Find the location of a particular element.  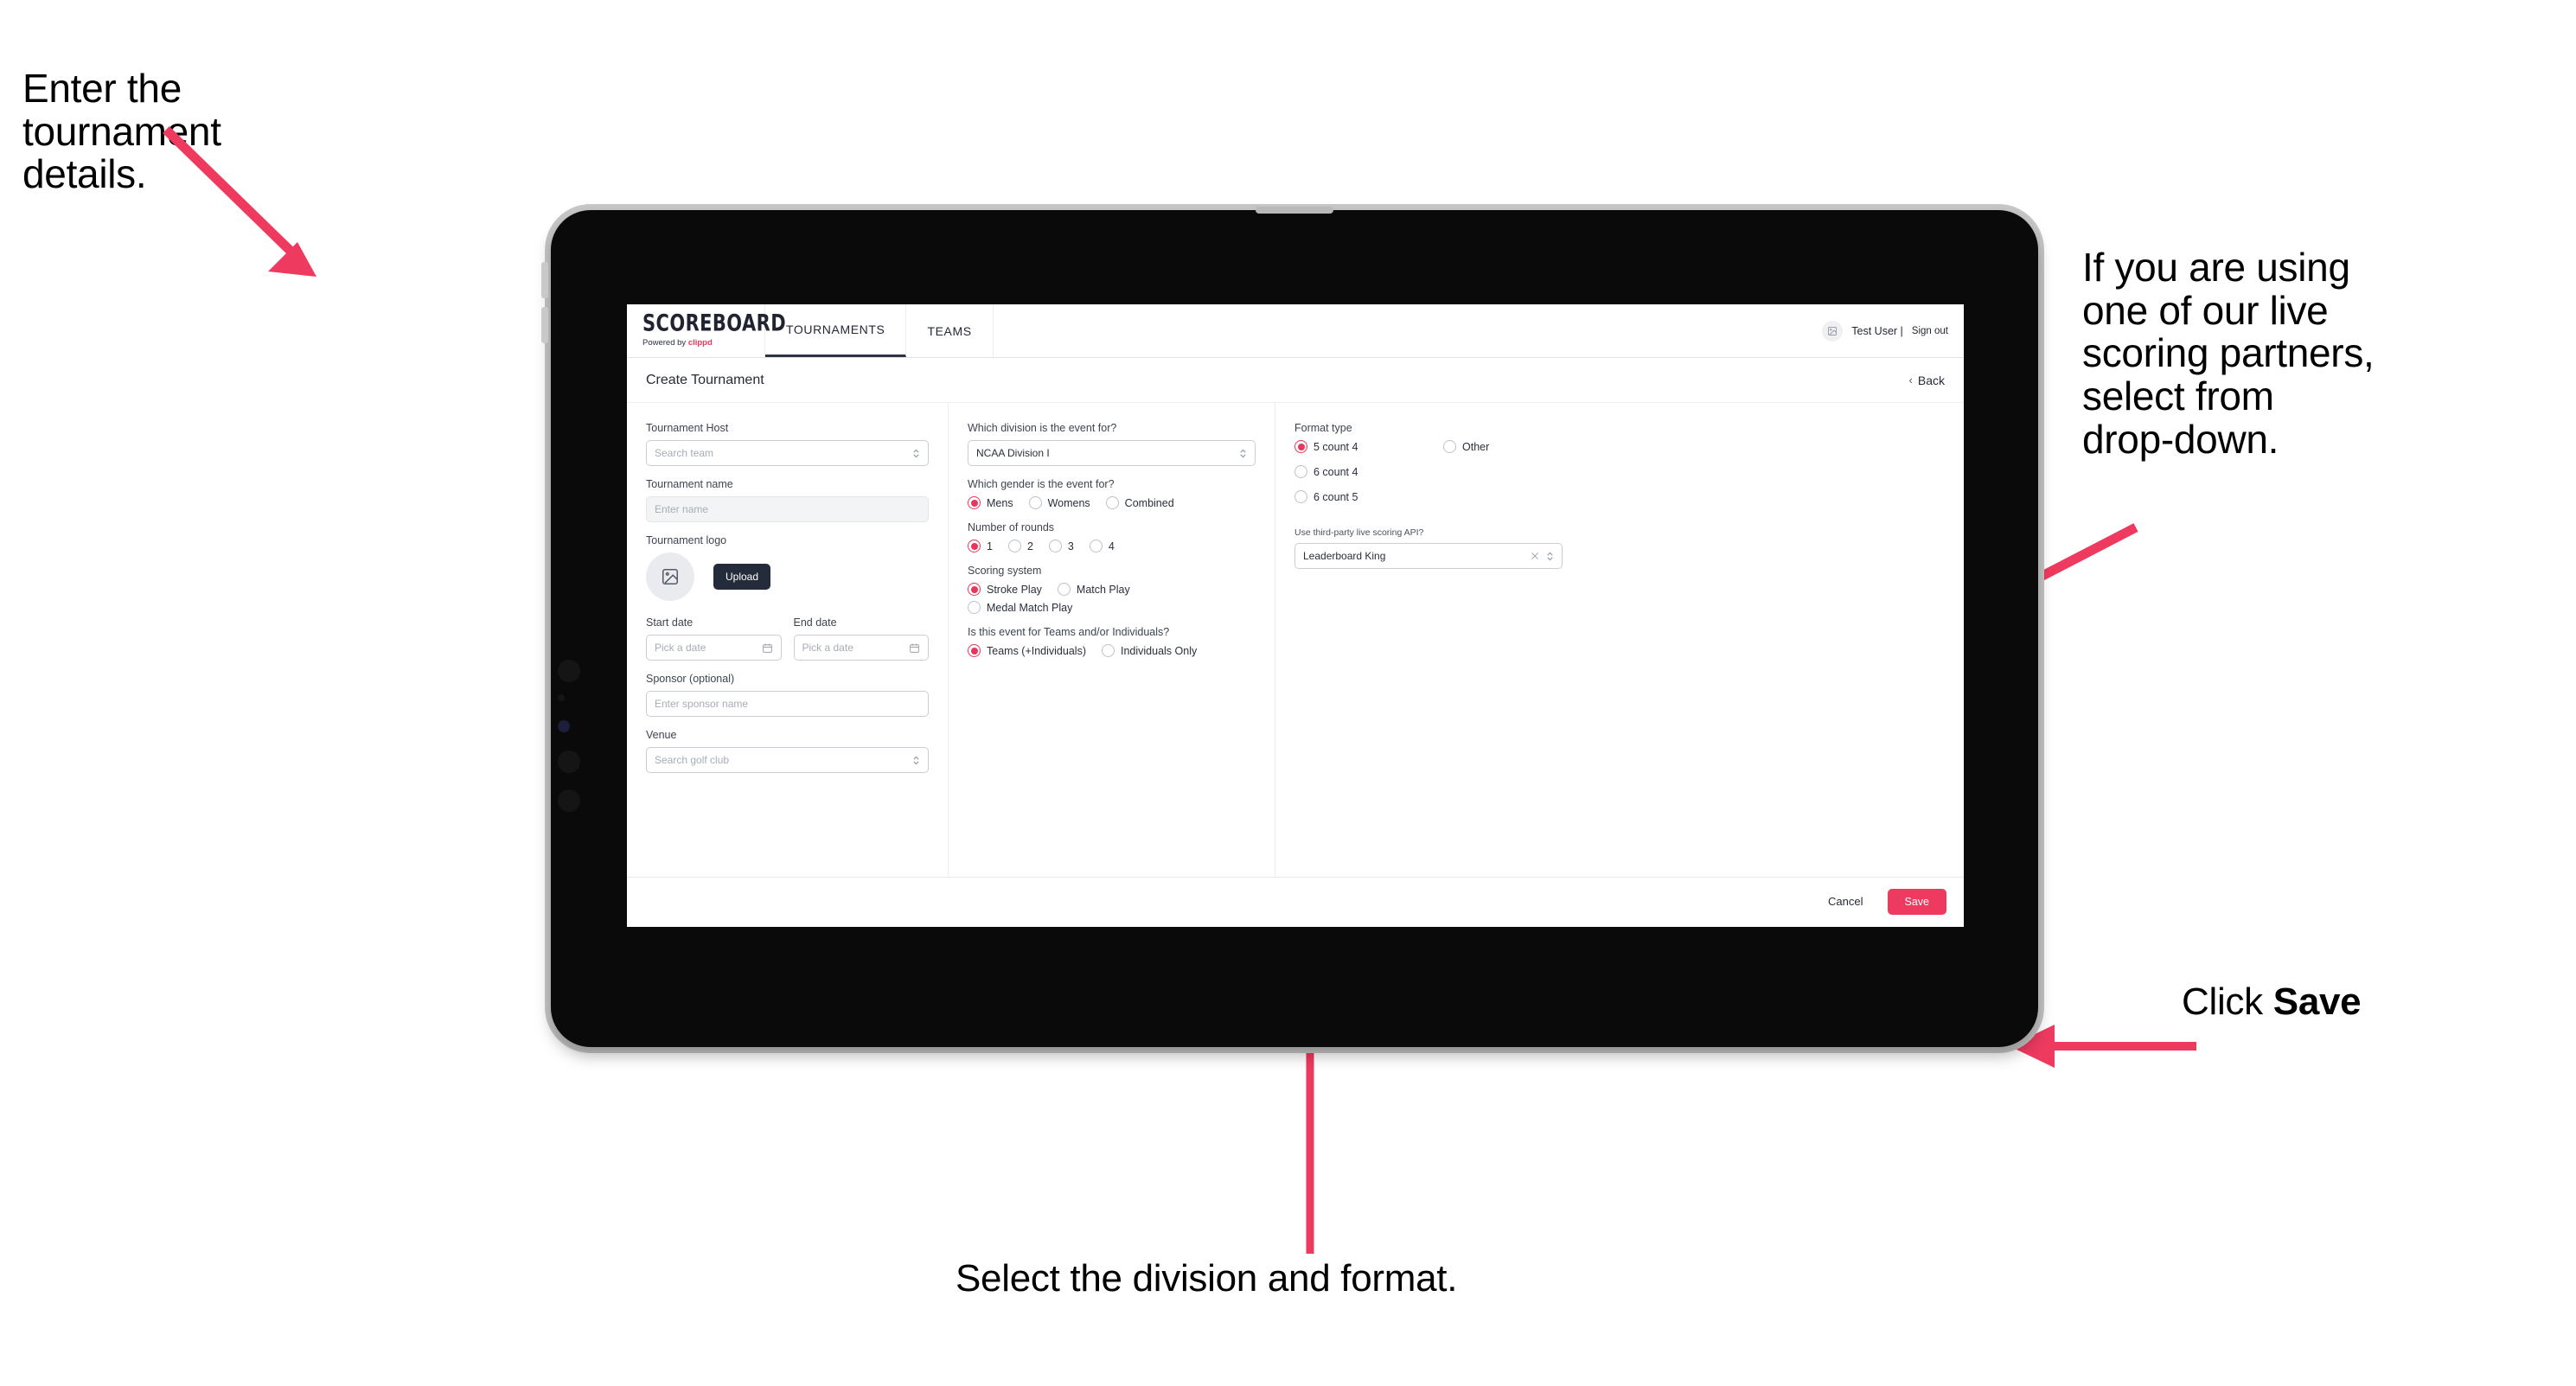

user-area: Test User | Sign out is located at coordinates (1893, 330).